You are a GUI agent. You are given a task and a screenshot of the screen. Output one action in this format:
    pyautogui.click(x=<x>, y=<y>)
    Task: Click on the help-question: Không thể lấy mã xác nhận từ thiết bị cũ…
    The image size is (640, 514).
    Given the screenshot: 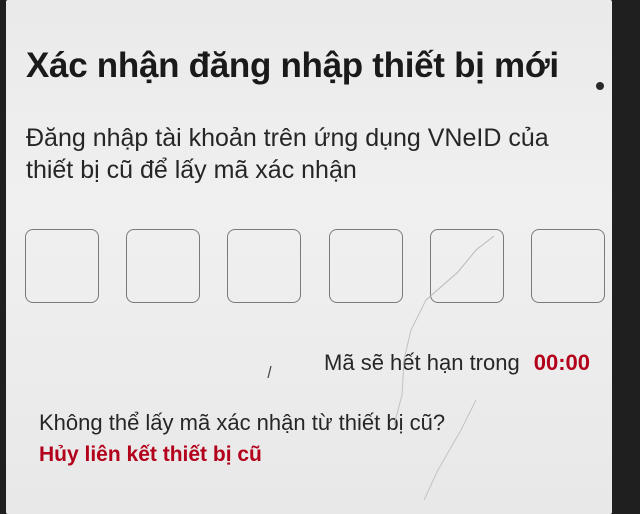 What is the action you would take?
    pyautogui.click(x=242, y=422)
    